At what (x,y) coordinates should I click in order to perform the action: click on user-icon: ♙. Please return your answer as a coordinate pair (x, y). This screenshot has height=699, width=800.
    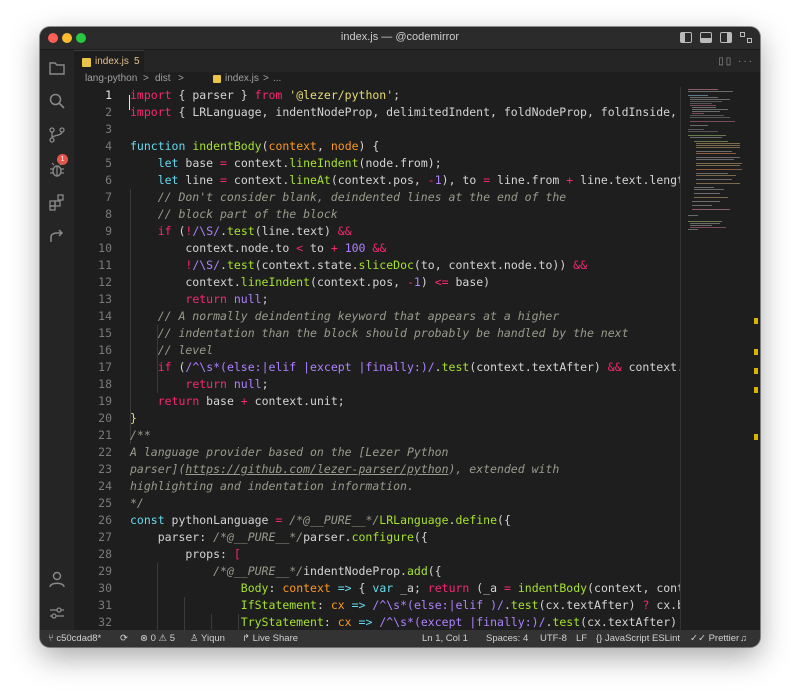
    Looking at the image, I should click on (194, 638).